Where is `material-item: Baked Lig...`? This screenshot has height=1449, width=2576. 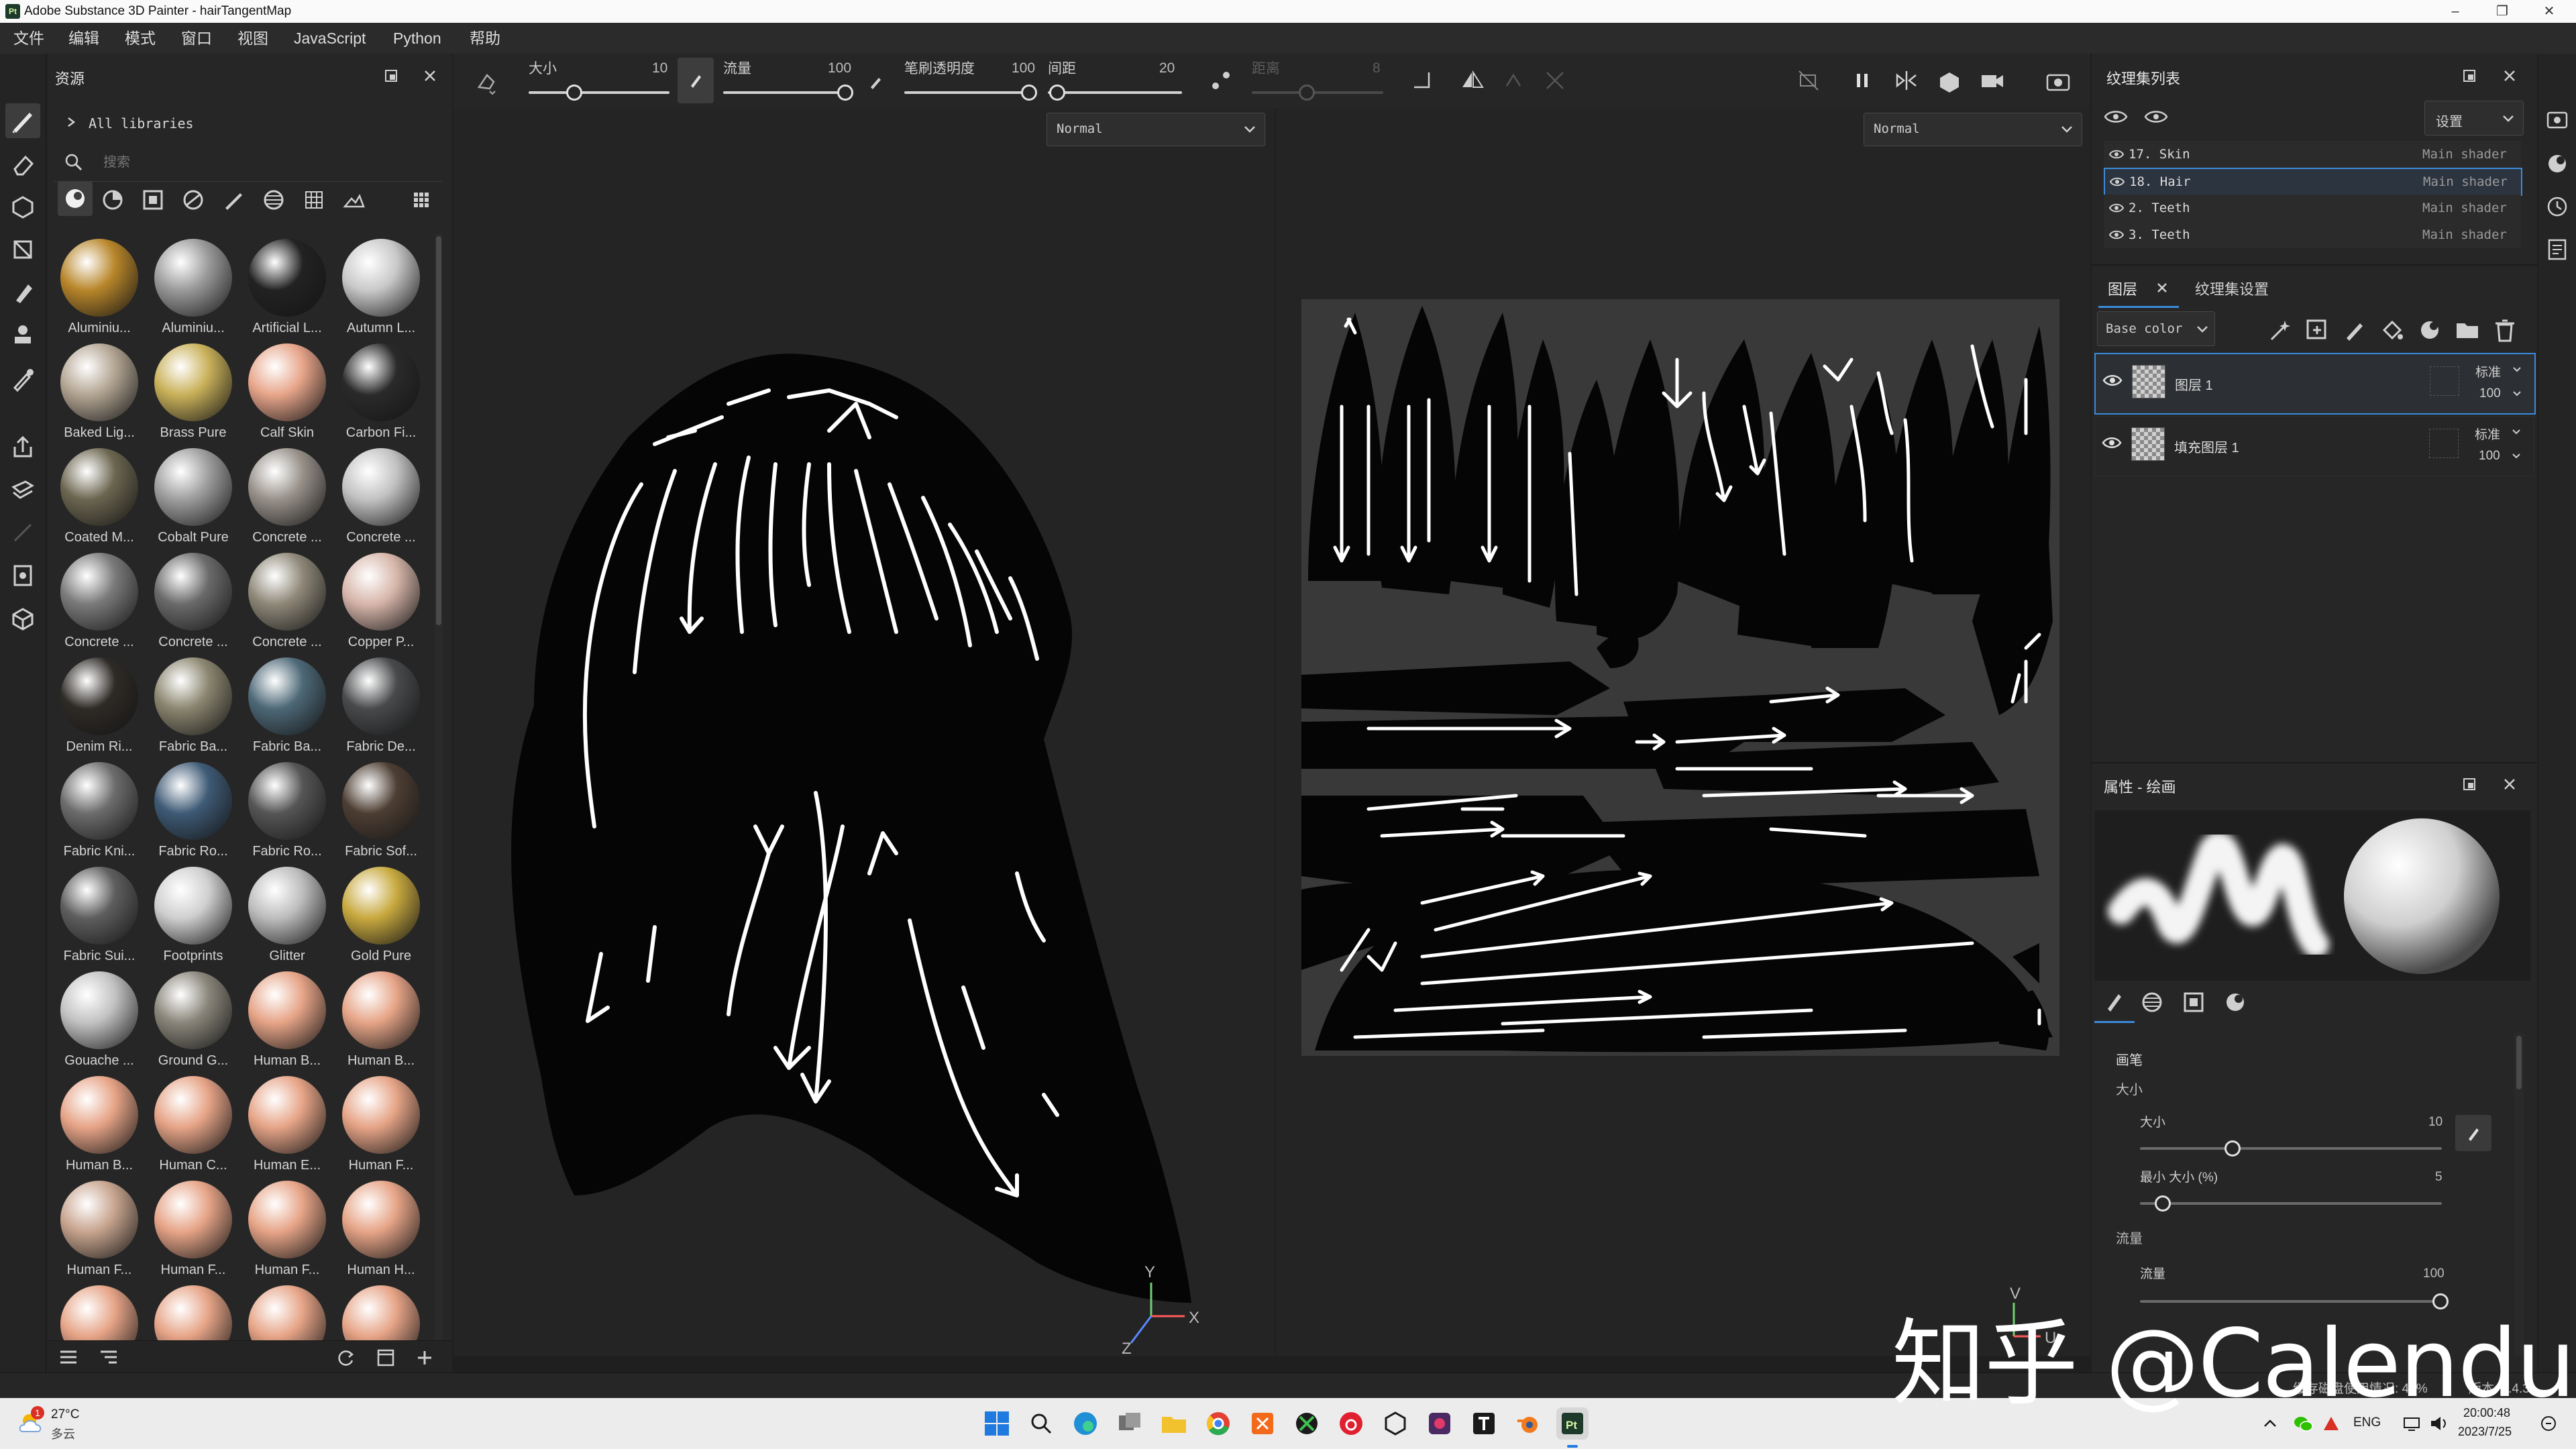
material-item: Baked Lig... is located at coordinates (99, 390).